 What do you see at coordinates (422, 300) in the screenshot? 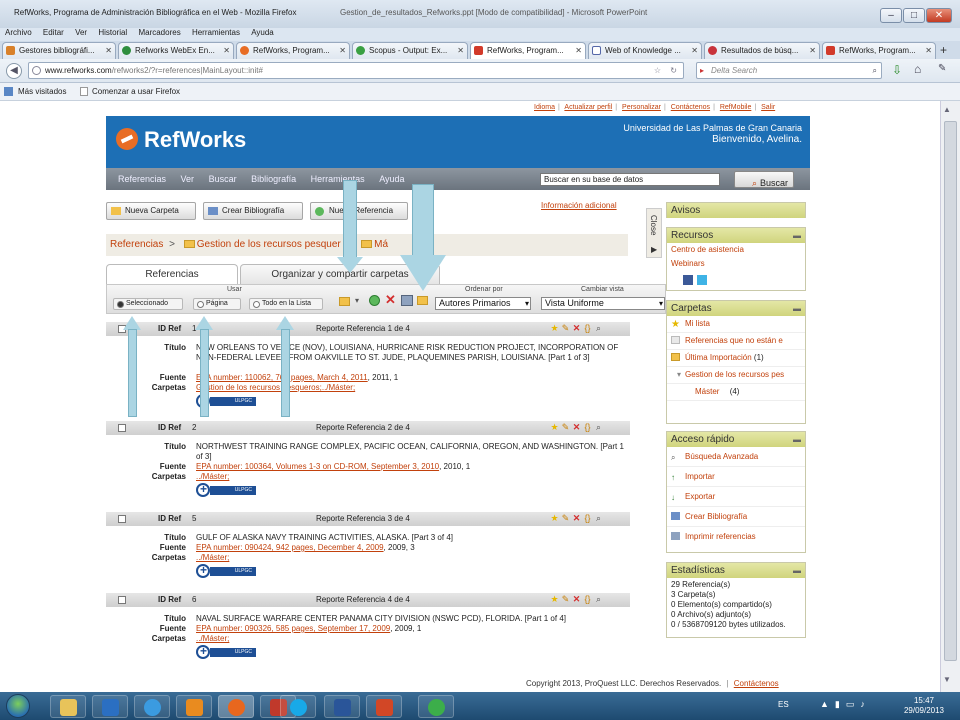
I see `remove-from-folder-icon` at bounding box center [422, 300].